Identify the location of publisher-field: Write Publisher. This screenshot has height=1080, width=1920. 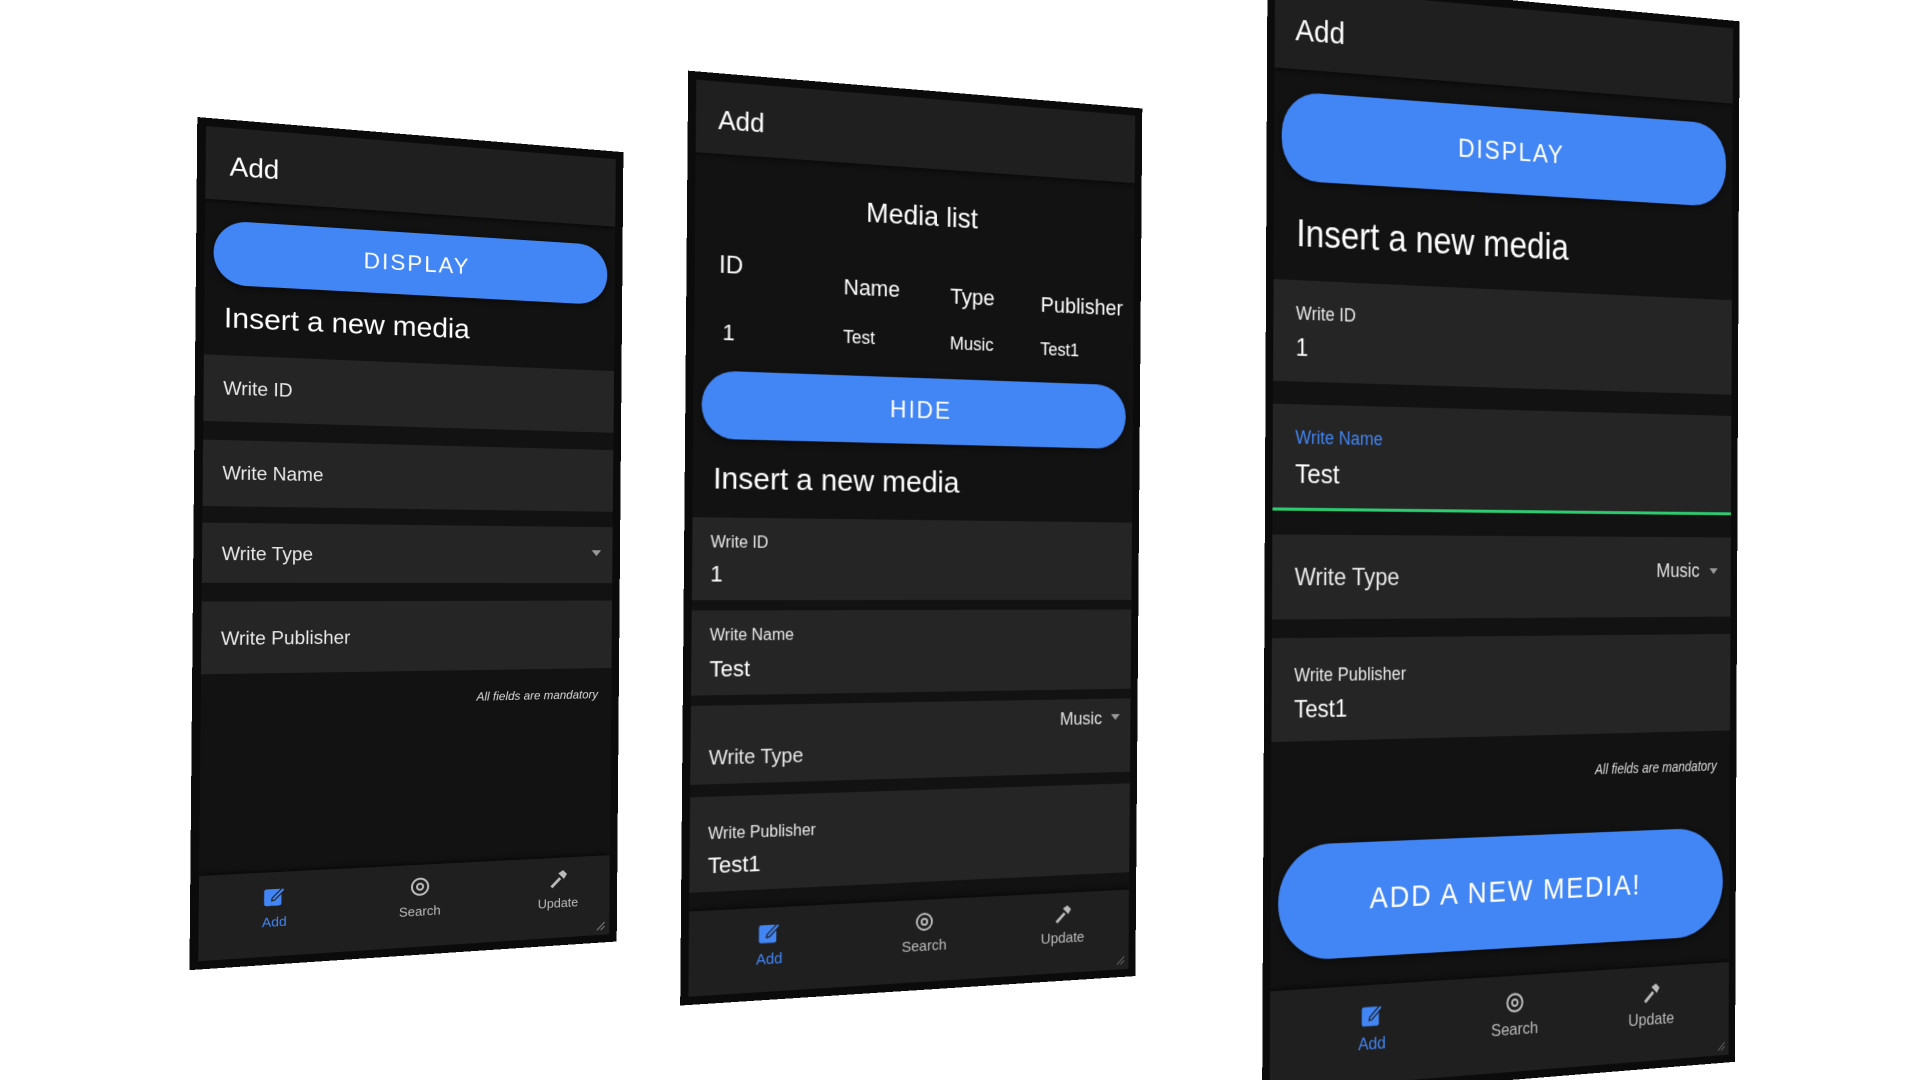
(406, 638).